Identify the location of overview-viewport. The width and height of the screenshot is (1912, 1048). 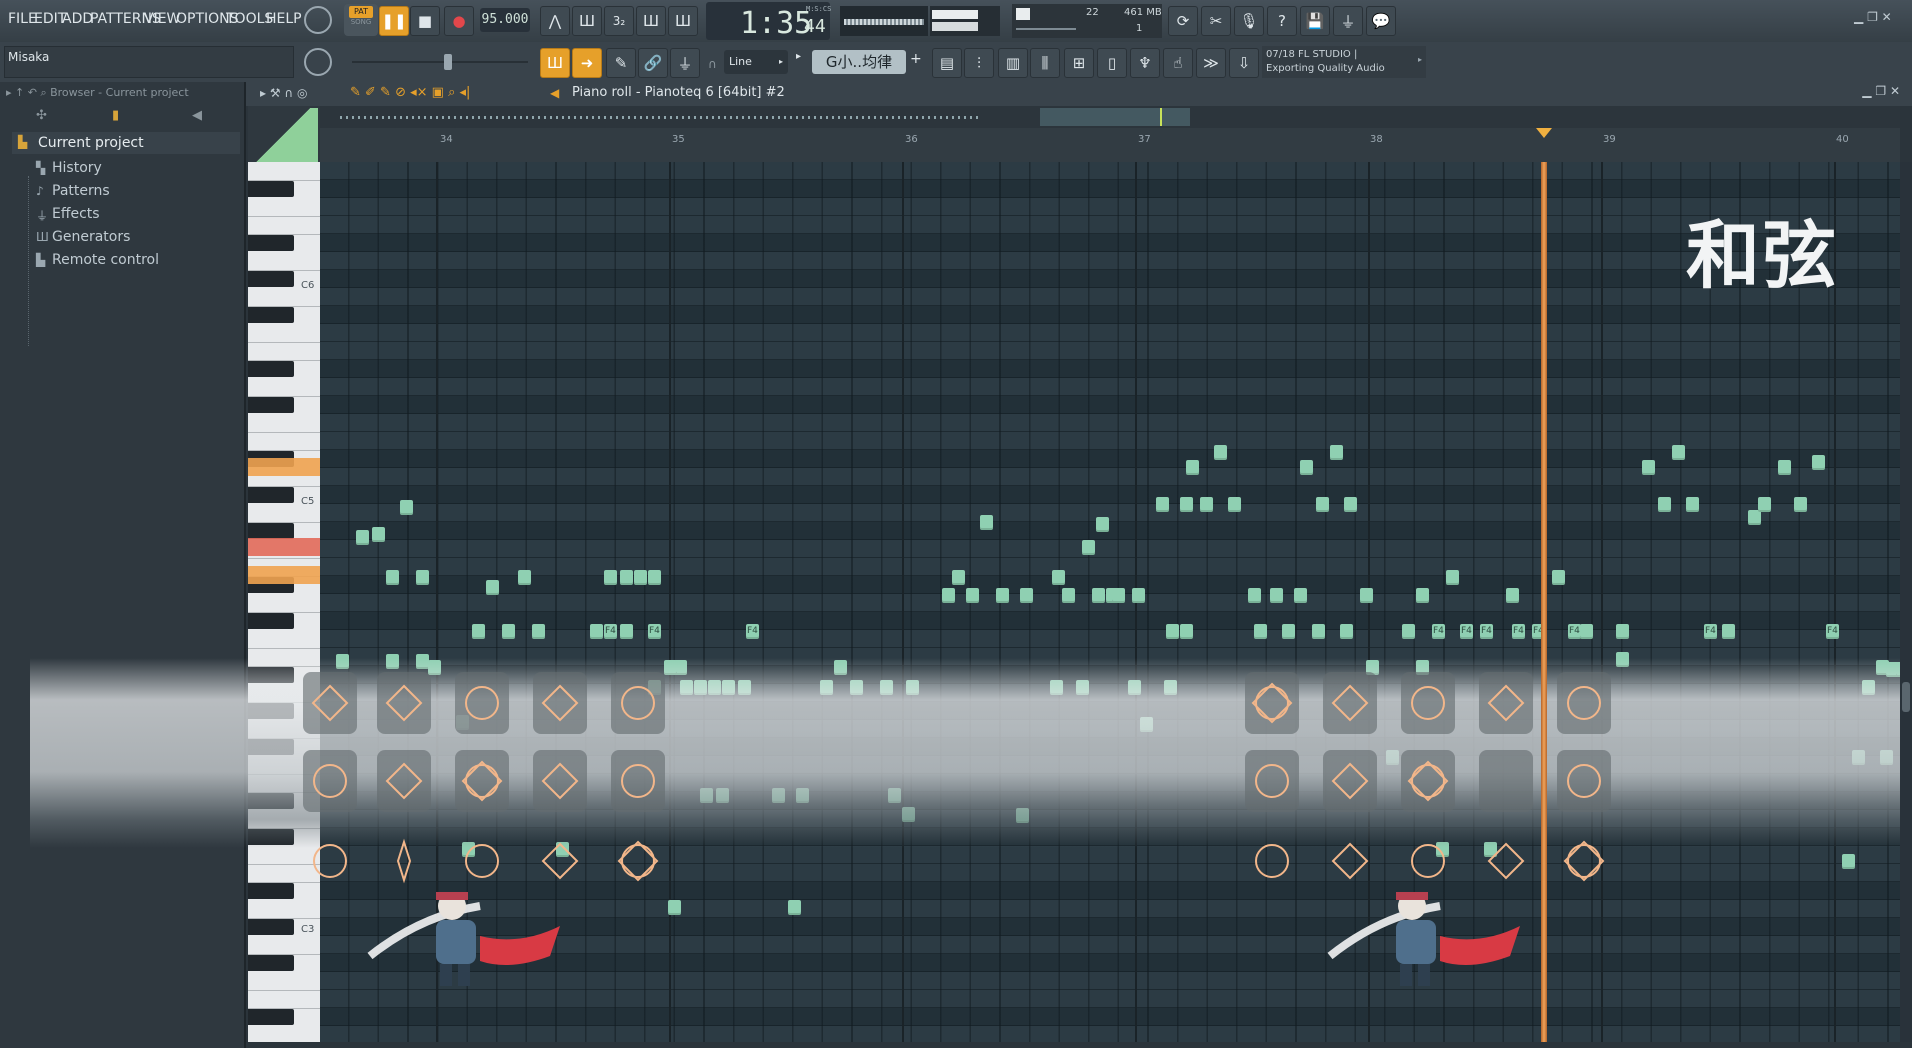
(1115, 117).